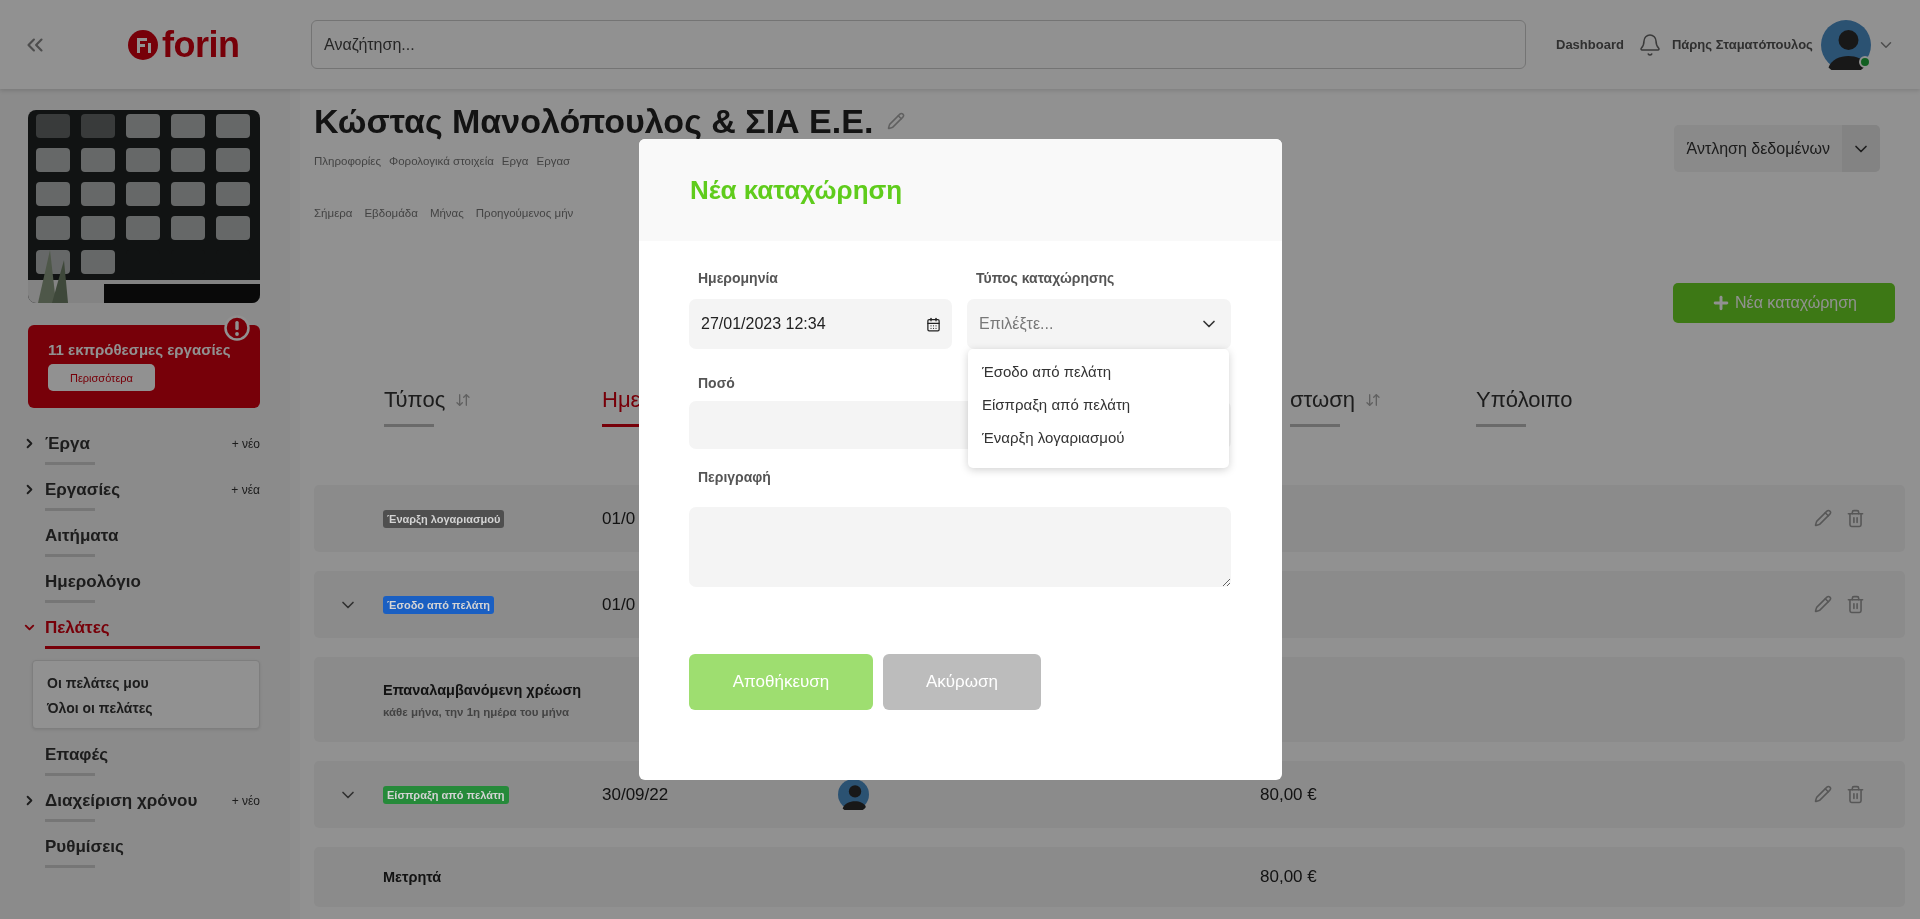 This screenshot has height=919, width=1920. Describe the element at coordinates (716, 383) in the screenshot. I see `field-label: Ποσό` at that location.